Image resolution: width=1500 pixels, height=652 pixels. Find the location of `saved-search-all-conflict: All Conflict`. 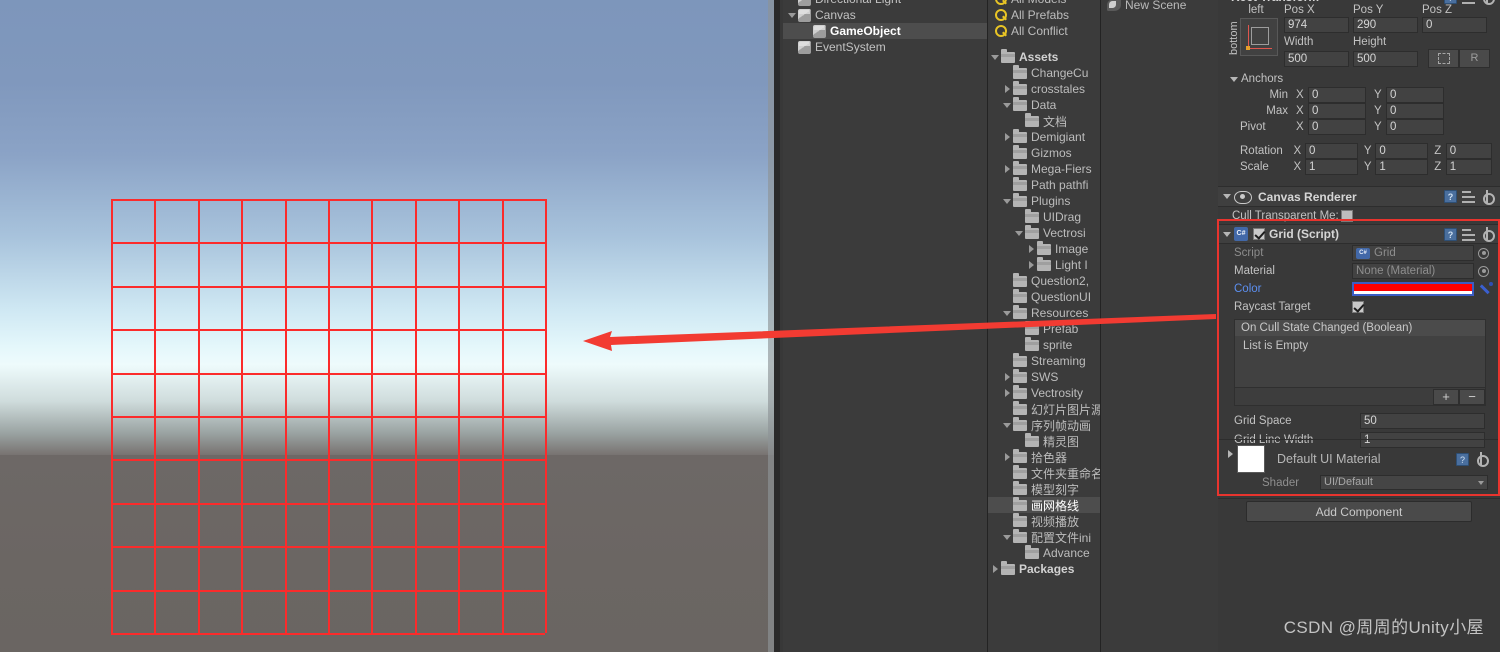

saved-search-all-conflict: All Conflict is located at coordinates (1044, 31).